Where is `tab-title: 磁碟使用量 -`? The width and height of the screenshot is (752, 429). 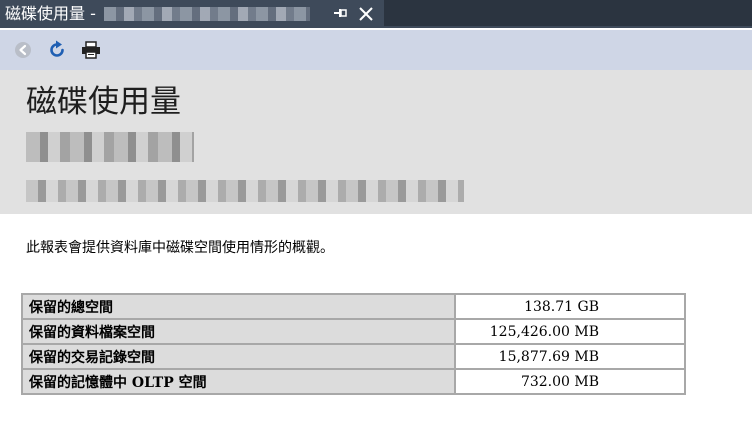 tab-title: 磁碟使用量 - is located at coordinates (50, 13).